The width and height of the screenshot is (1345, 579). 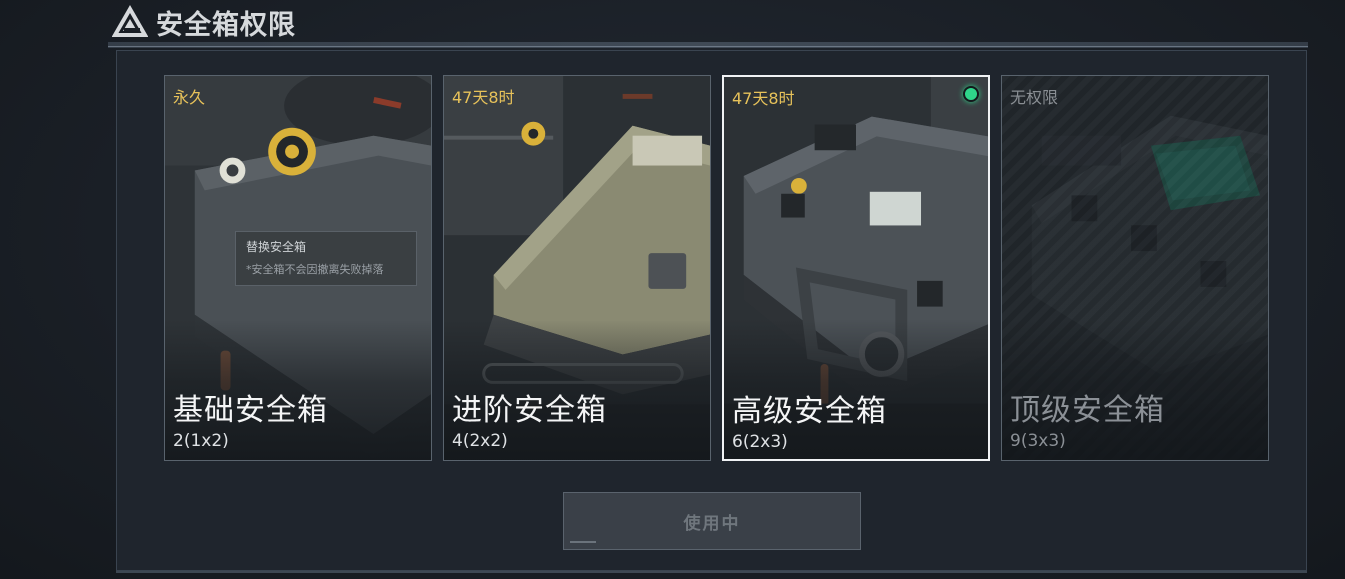 What do you see at coordinates (711, 572) in the screenshot?
I see `panel-bottom-border` at bounding box center [711, 572].